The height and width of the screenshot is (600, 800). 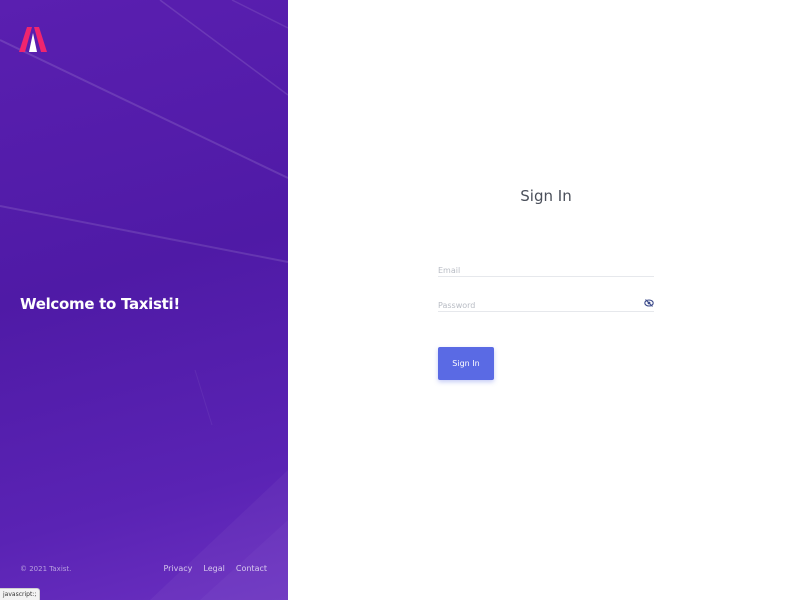 What do you see at coordinates (100, 304) in the screenshot?
I see `welcome-heading: Welcome to Taxisti!` at bounding box center [100, 304].